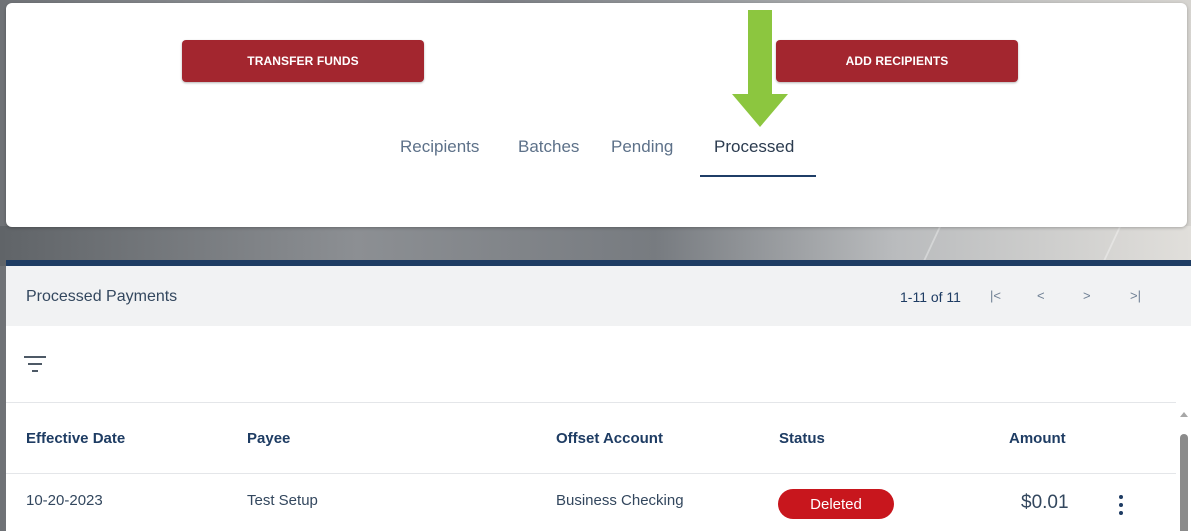 This screenshot has height=531, width=1191. Describe the element at coordinates (609, 438) in the screenshot. I see `column-header-offset-account: Offset Account` at that location.